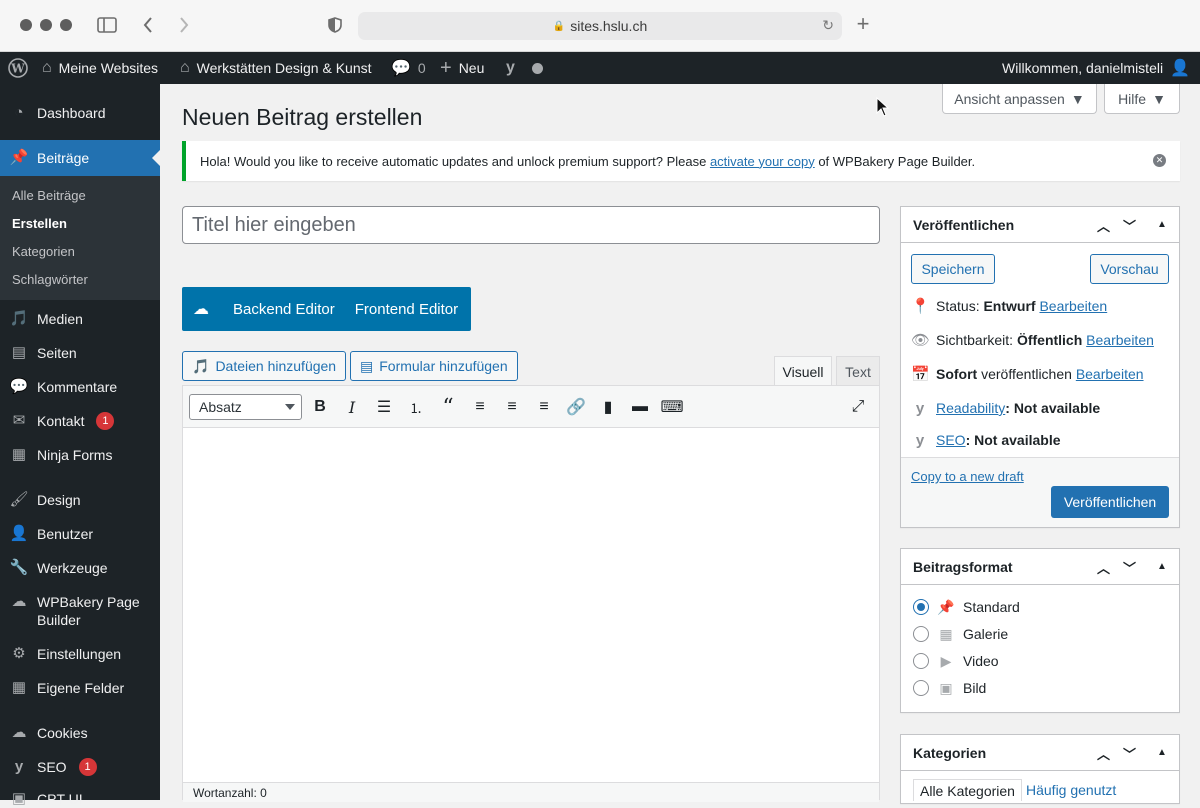 The width and height of the screenshot is (1200, 808). Describe the element at coordinates (544, 407) in the screenshot. I see `align-right-icon: ≡` at that location.